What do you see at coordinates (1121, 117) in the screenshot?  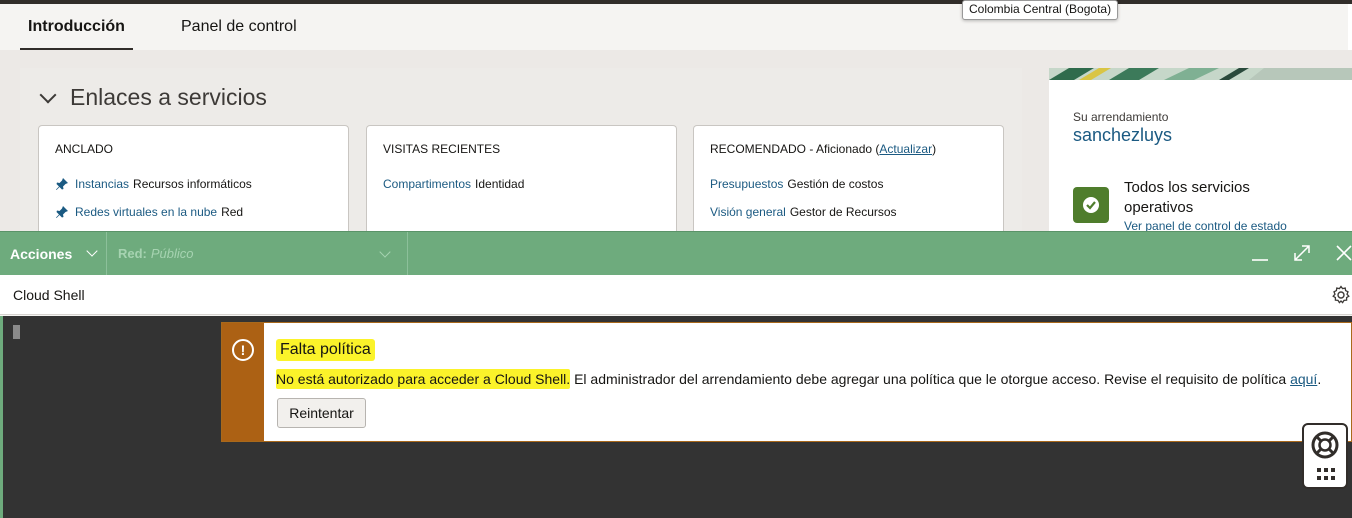 I see `tenancy-label: Su arrendamiento` at bounding box center [1121, 117].